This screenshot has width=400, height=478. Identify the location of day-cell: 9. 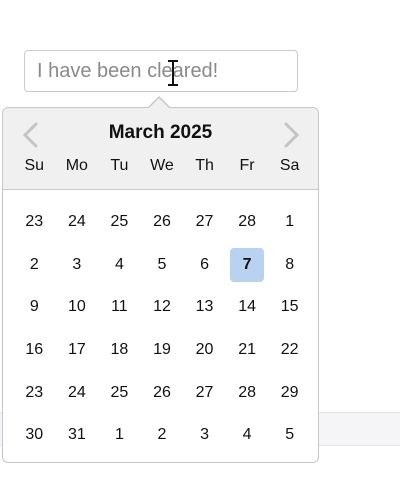
(34, 307).